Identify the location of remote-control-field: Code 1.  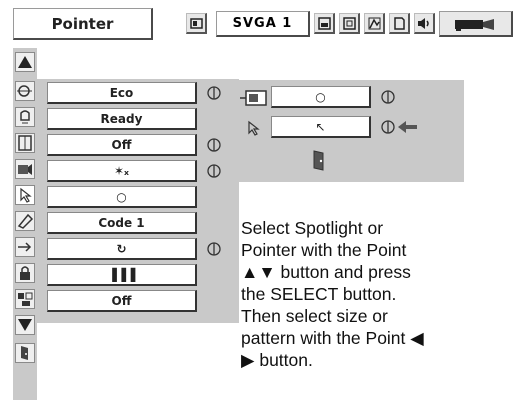
(122, 223).